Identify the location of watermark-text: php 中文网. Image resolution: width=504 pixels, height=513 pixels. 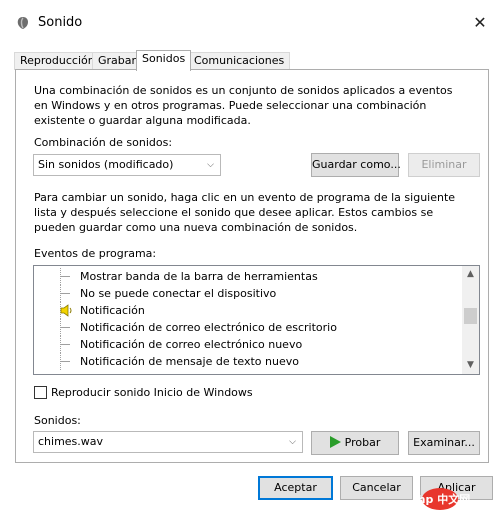
(445, 499).